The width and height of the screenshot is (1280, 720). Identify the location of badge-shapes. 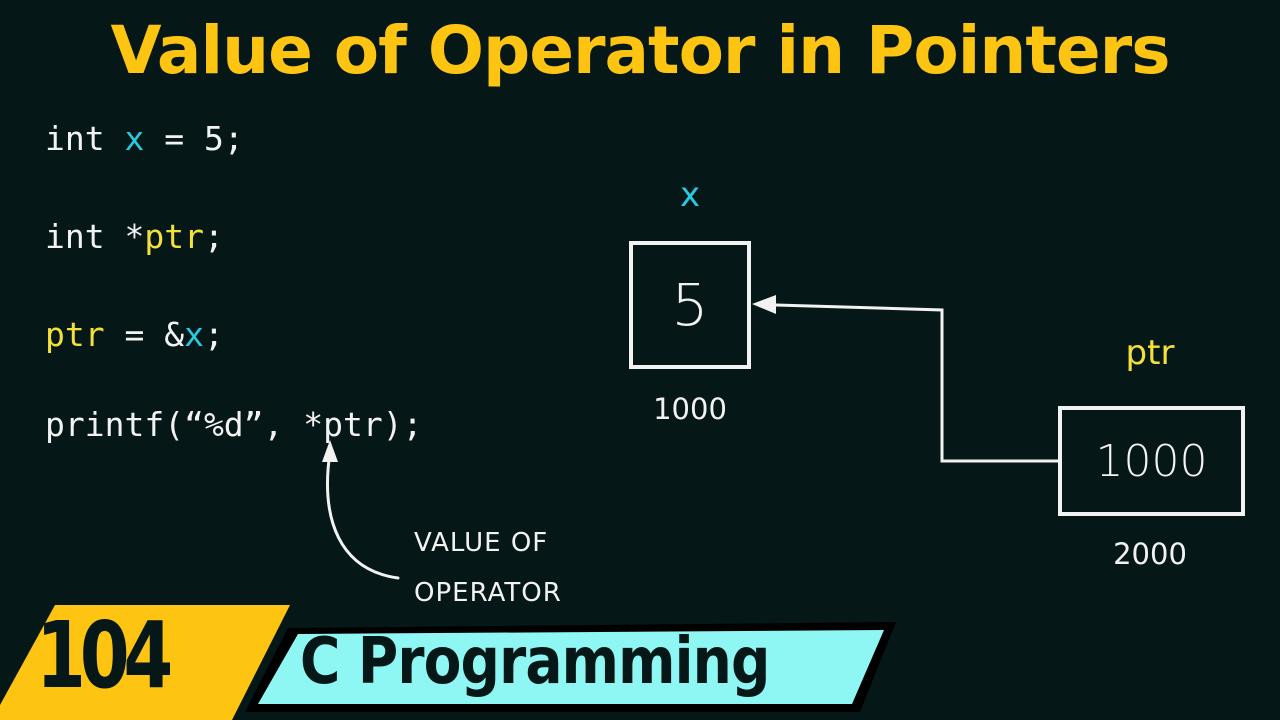
(448, 662).